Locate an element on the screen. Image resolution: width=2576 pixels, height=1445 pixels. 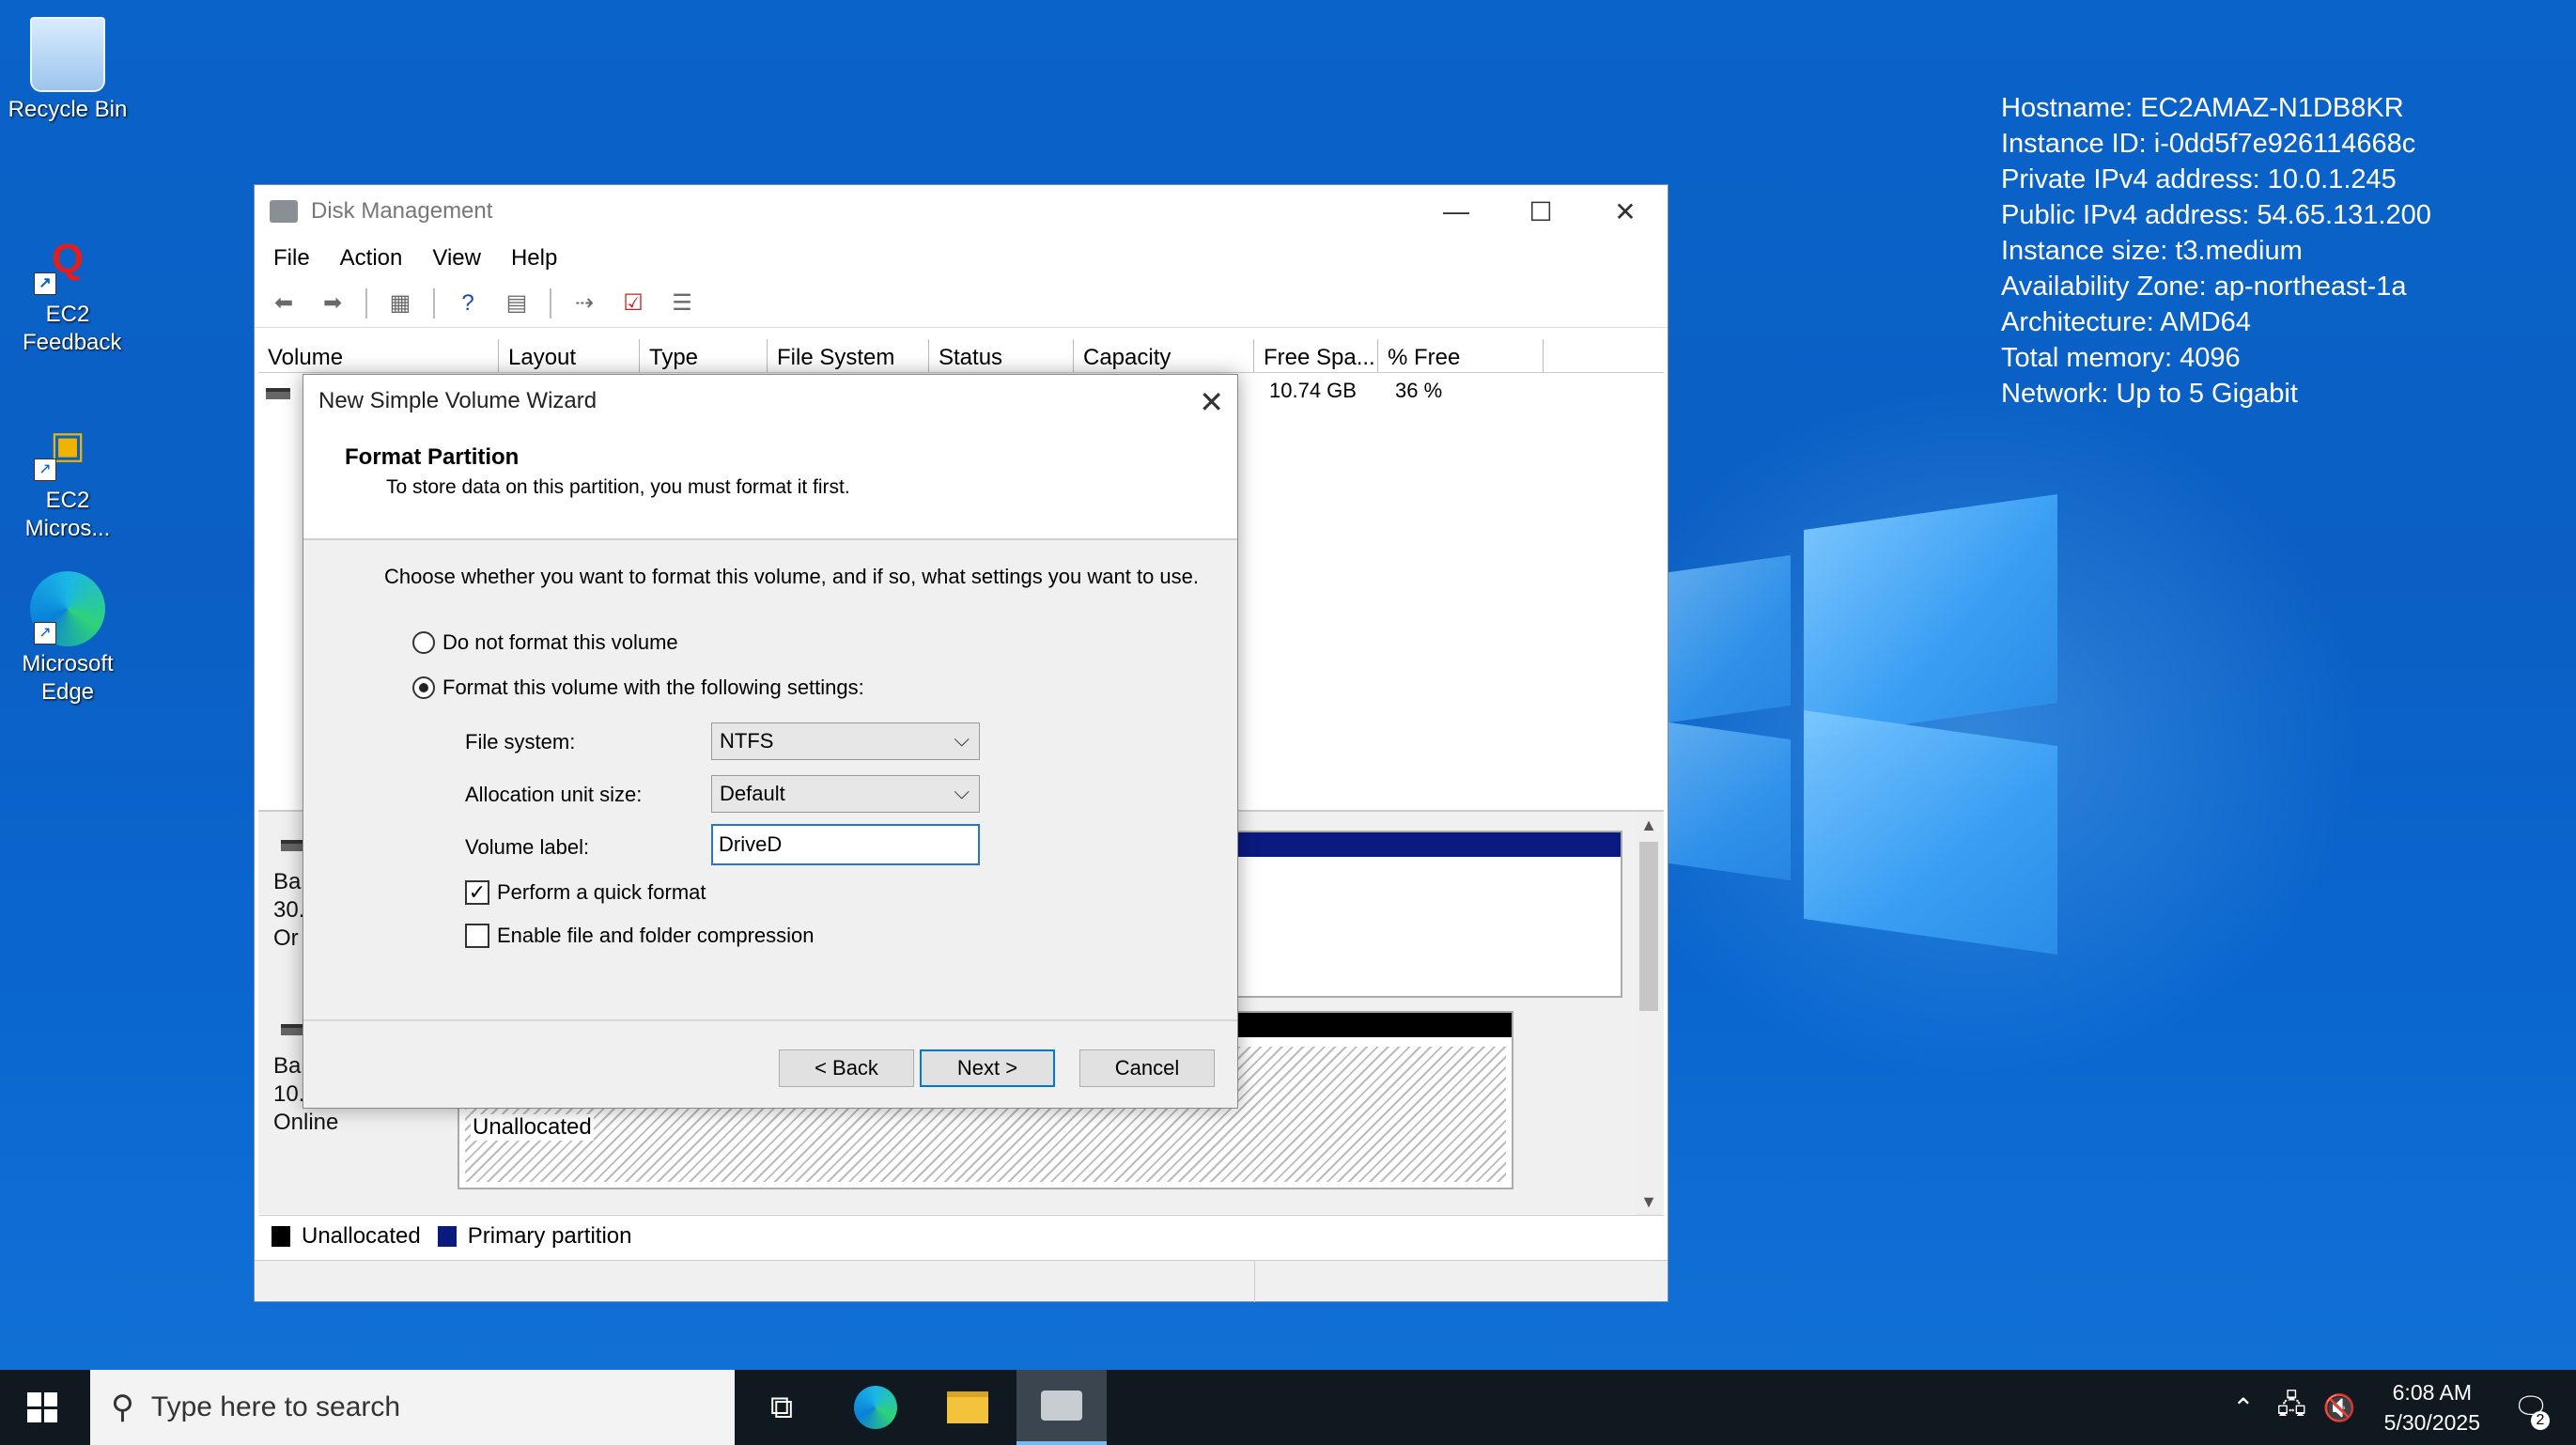
volume-row-free-space: 10.74 GB is located at coordinates (1313, 391).